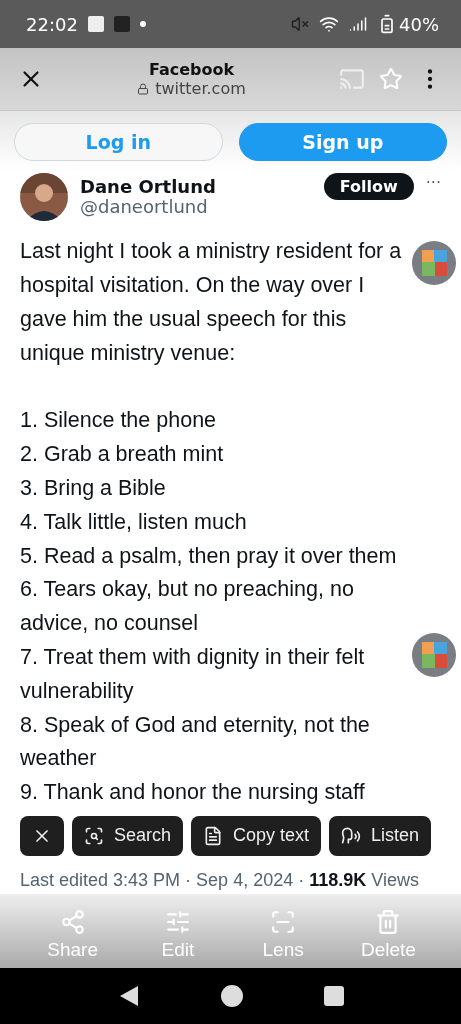 The image size is (461, 1024). What do you see at coordinates (219, 880) in the screenshot?
I see `tweet-meta: Last edited 3:43 PM · Sep 4, 2024 · 118.9K Views` at bounding box center [219, 880].